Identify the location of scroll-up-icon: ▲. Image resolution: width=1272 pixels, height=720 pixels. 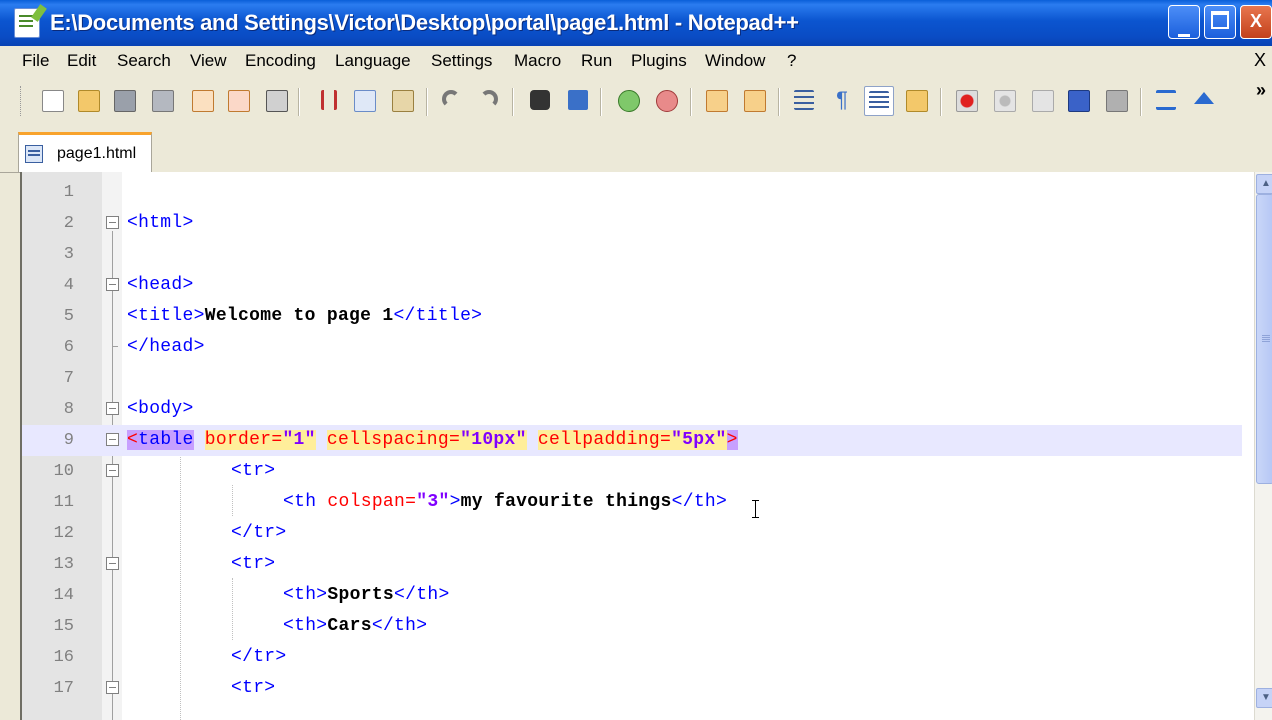
(1264, 184).